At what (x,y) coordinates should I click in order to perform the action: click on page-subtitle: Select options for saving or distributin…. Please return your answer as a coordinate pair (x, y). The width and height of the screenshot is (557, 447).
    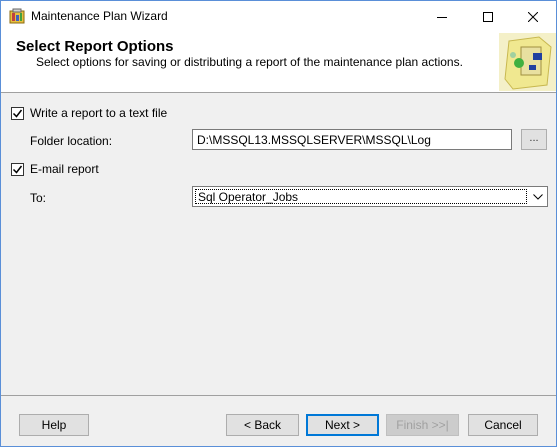
    Looking at the image, I should click on (249, 62).